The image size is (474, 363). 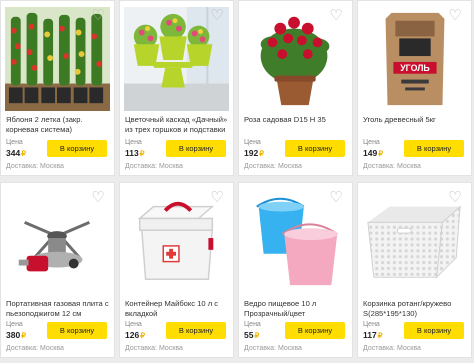 What do you see at coordinates (177, 311) in the screenshot?
I see `product-title: Контейнер Майбокс 10 л с вкладкой` at bounding box center [177, 311].